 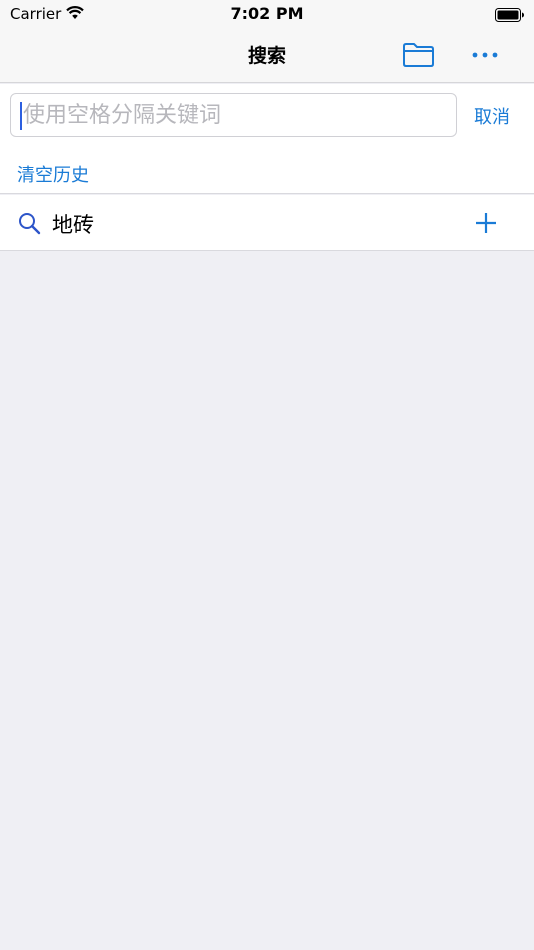 What do you see at coordinates (486, 225) in the screenshot?
I see `plus-icon` at bounding box center [486, 225].